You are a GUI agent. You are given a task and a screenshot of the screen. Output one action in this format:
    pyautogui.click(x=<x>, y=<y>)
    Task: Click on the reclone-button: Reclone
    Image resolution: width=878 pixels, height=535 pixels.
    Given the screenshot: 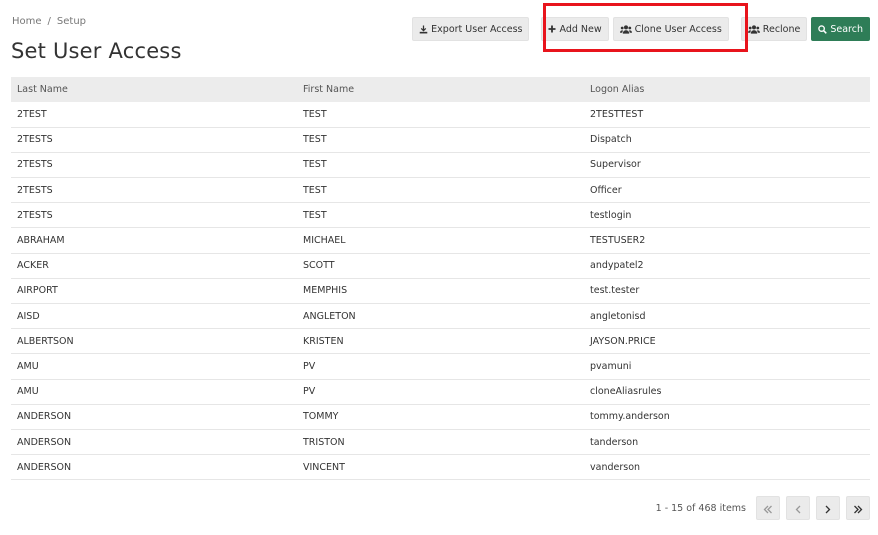 What is the action you would take?
    pyautogui.click(x=774, y=29)
    